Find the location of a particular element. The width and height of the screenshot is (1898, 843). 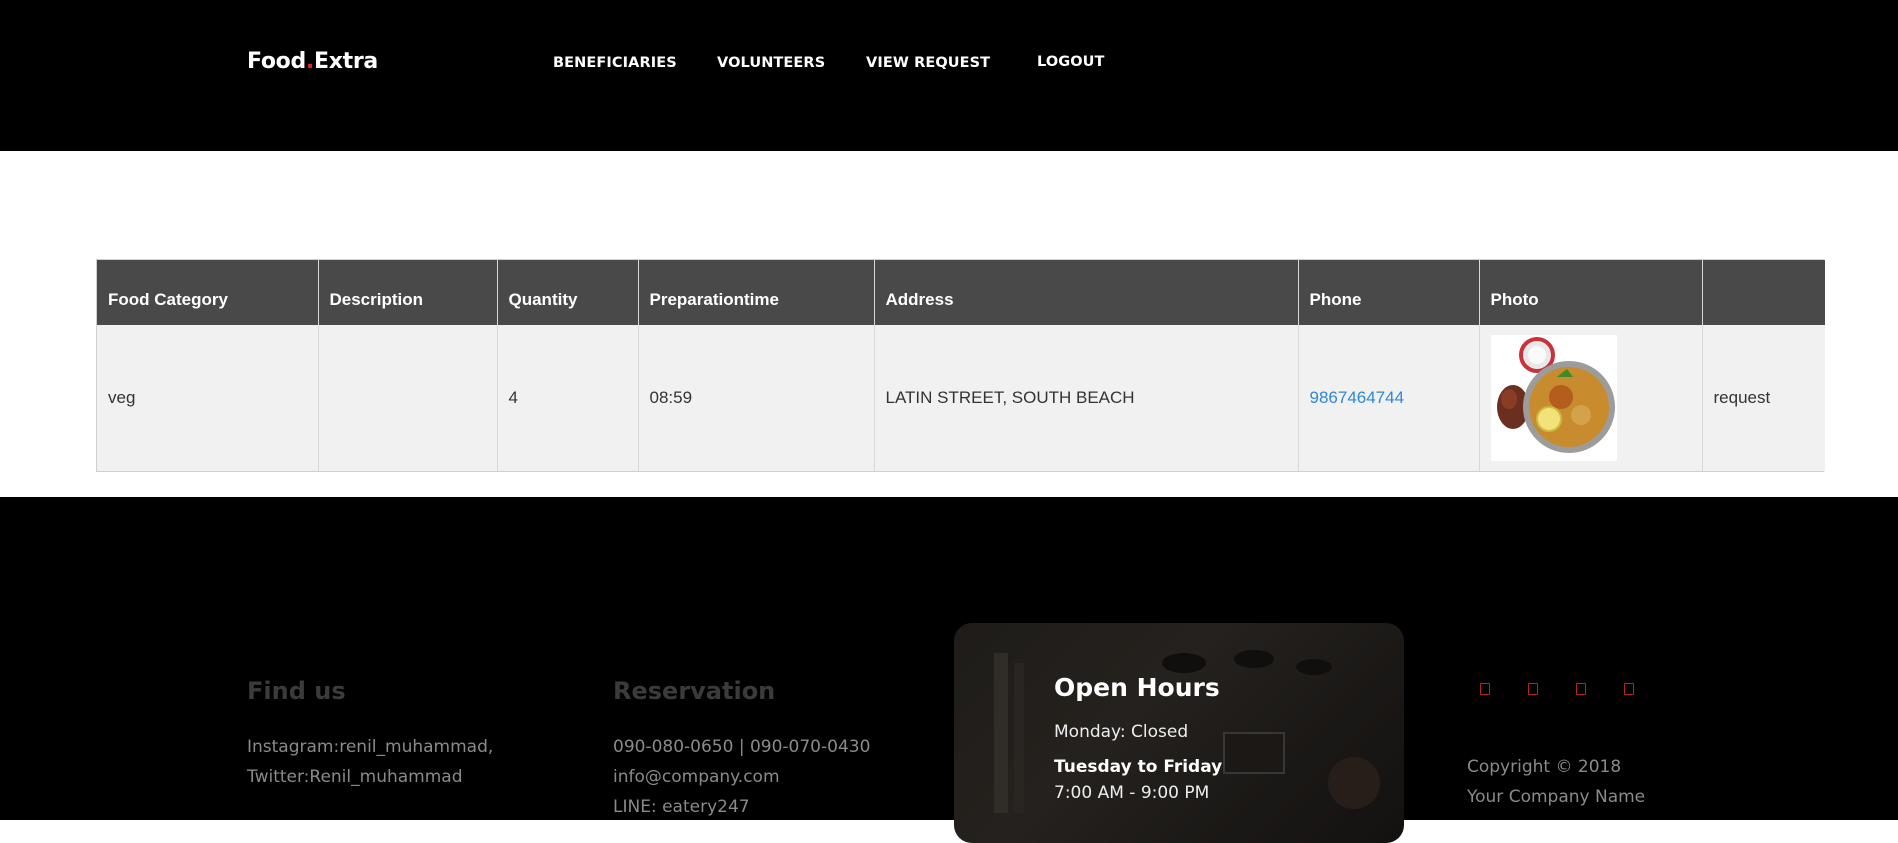

cell-description is located at coordinates (408, 398).